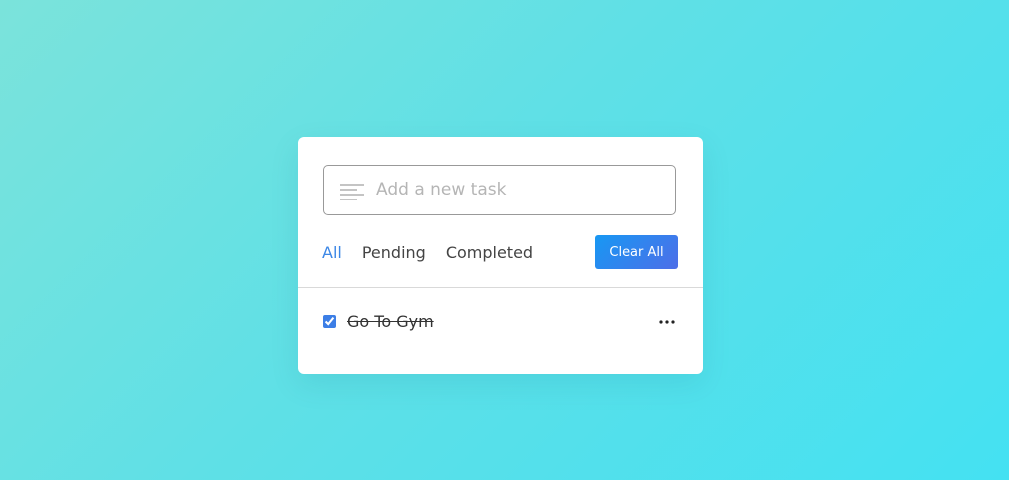 The image size is (1009, 480). Describe the element at coordinates (390, 321) in the screenshot. I see `task-name: Go To Gym` at that location.